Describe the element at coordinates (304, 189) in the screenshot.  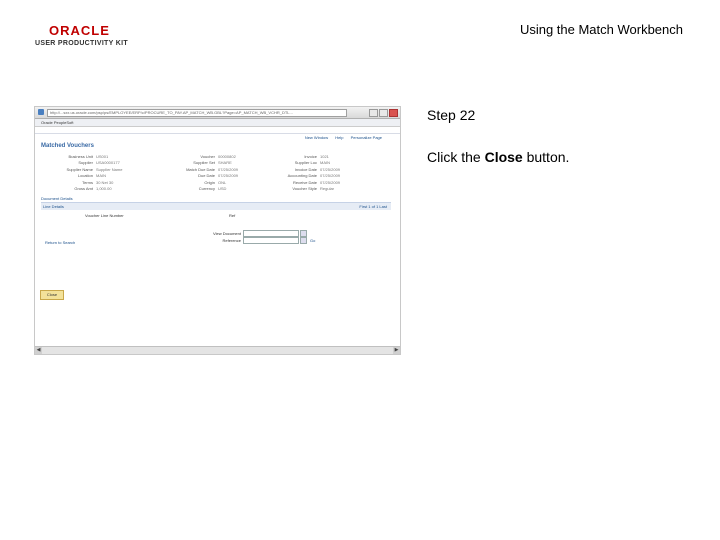
I see `field-label: Voucher Style` at that location.